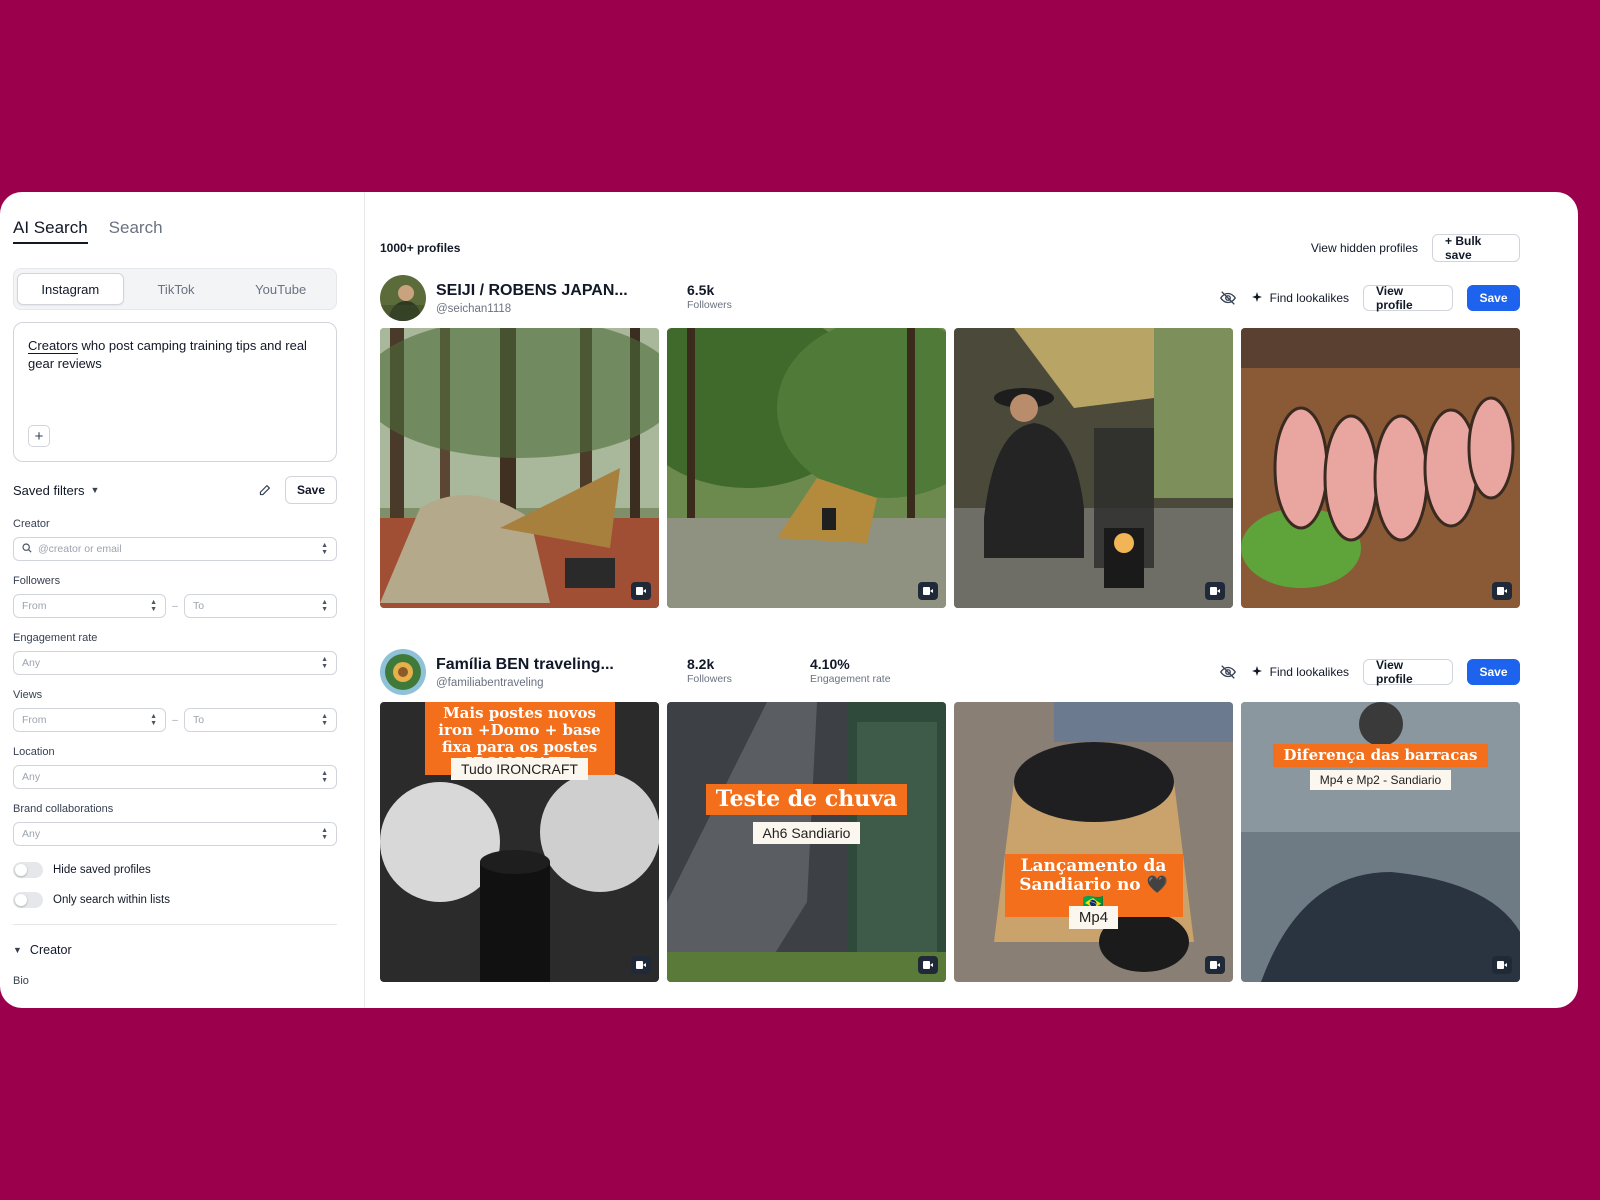 The height and width of the screenshot is (1200, 1600). Describe the element at coordinates (175, 777) in the screenshot. I see `location-select: Any ▲ ▼` at that location.